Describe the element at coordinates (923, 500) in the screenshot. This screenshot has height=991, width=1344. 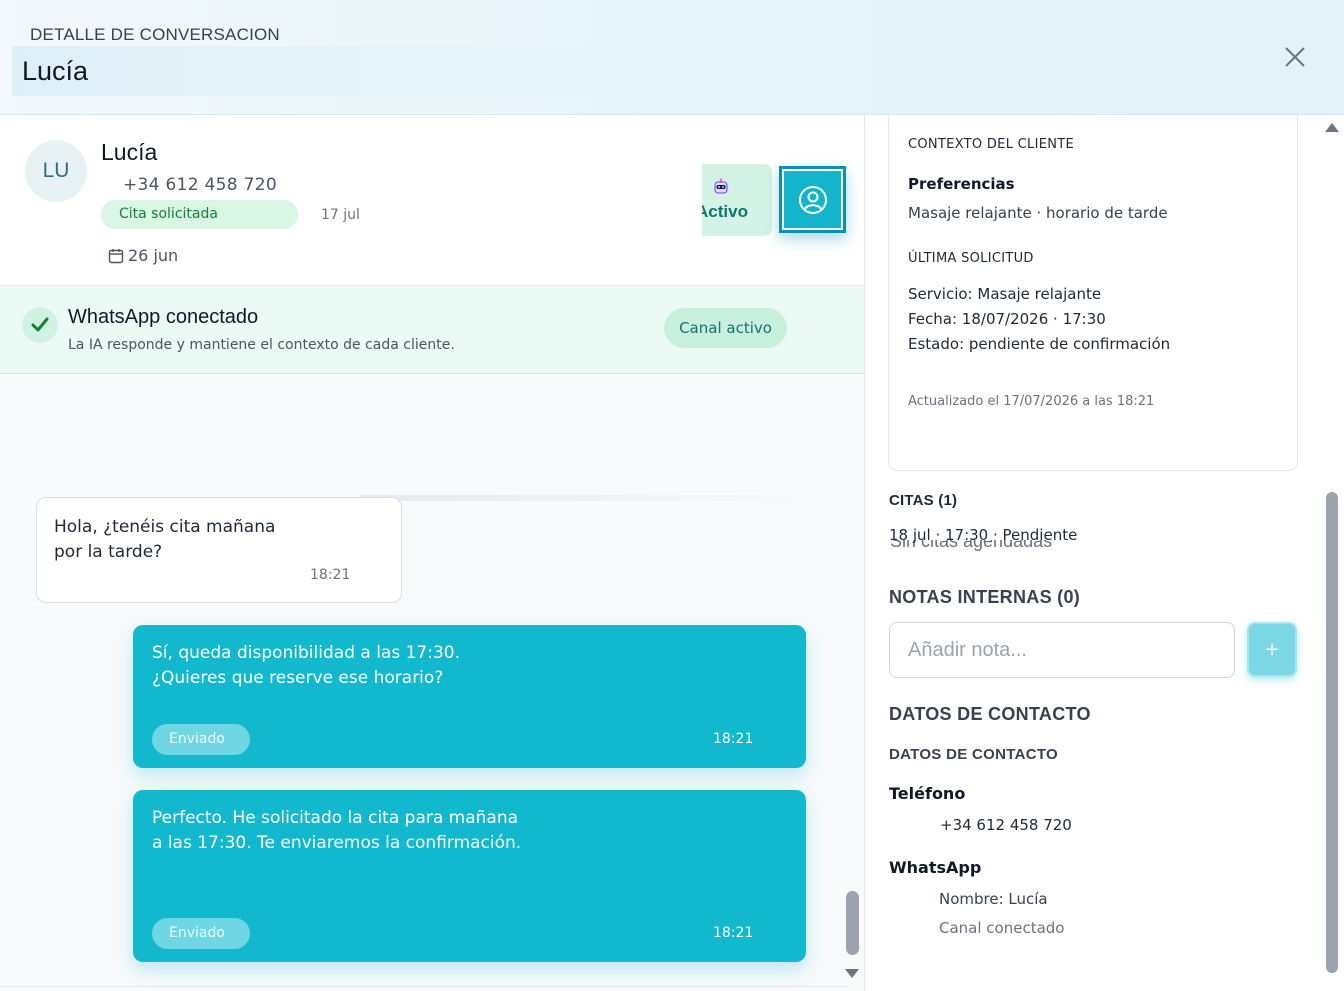
I see `appointments-heading: CITAS (1)` at that location.